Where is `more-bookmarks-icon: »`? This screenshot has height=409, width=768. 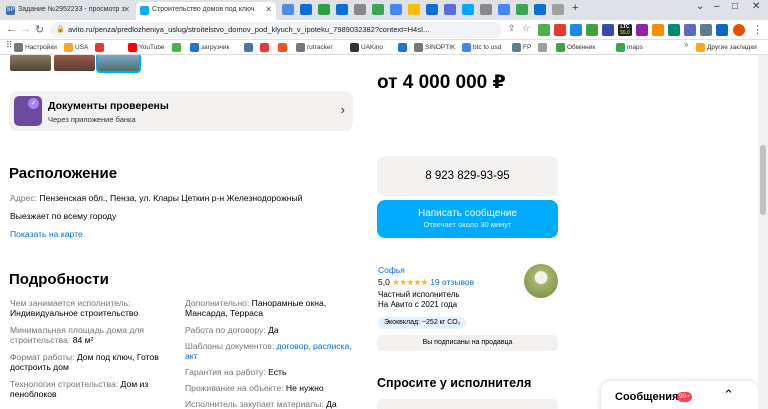 more-bookmarks-icon: » is located at coordinates (686, 44).